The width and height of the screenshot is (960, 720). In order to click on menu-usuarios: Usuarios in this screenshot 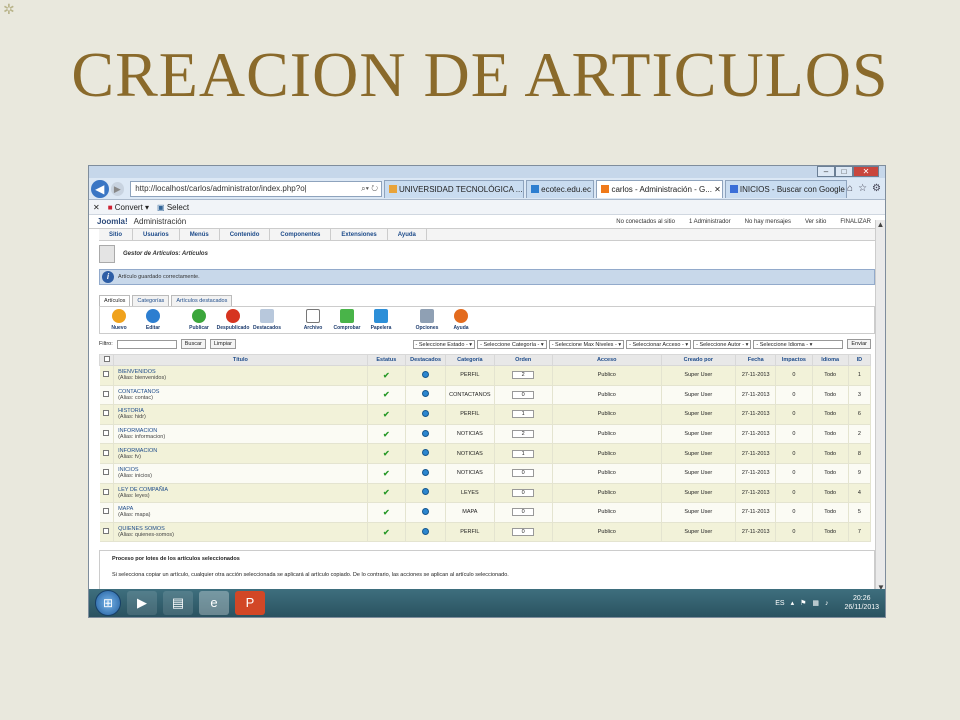, I will do `click(156, 234)`.